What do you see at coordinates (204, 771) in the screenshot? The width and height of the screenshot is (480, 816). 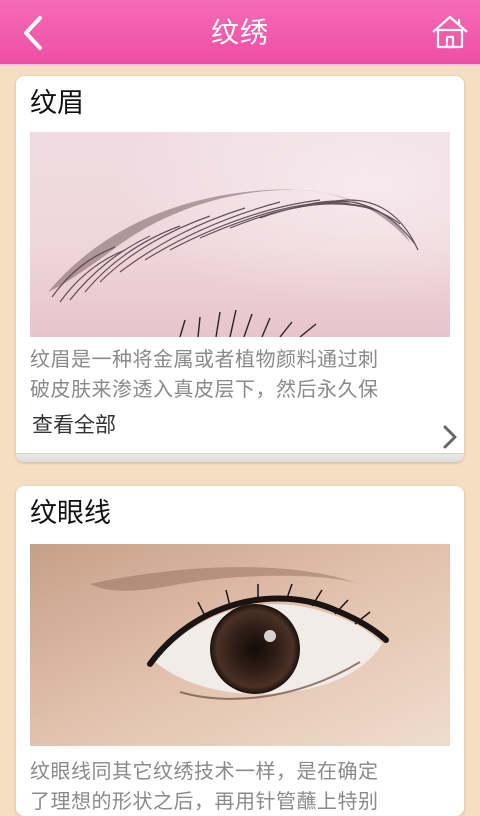 I see `description-line: 纹眼线同其它纹绣技术一样，是在确定` at bounding box center [204, 771].